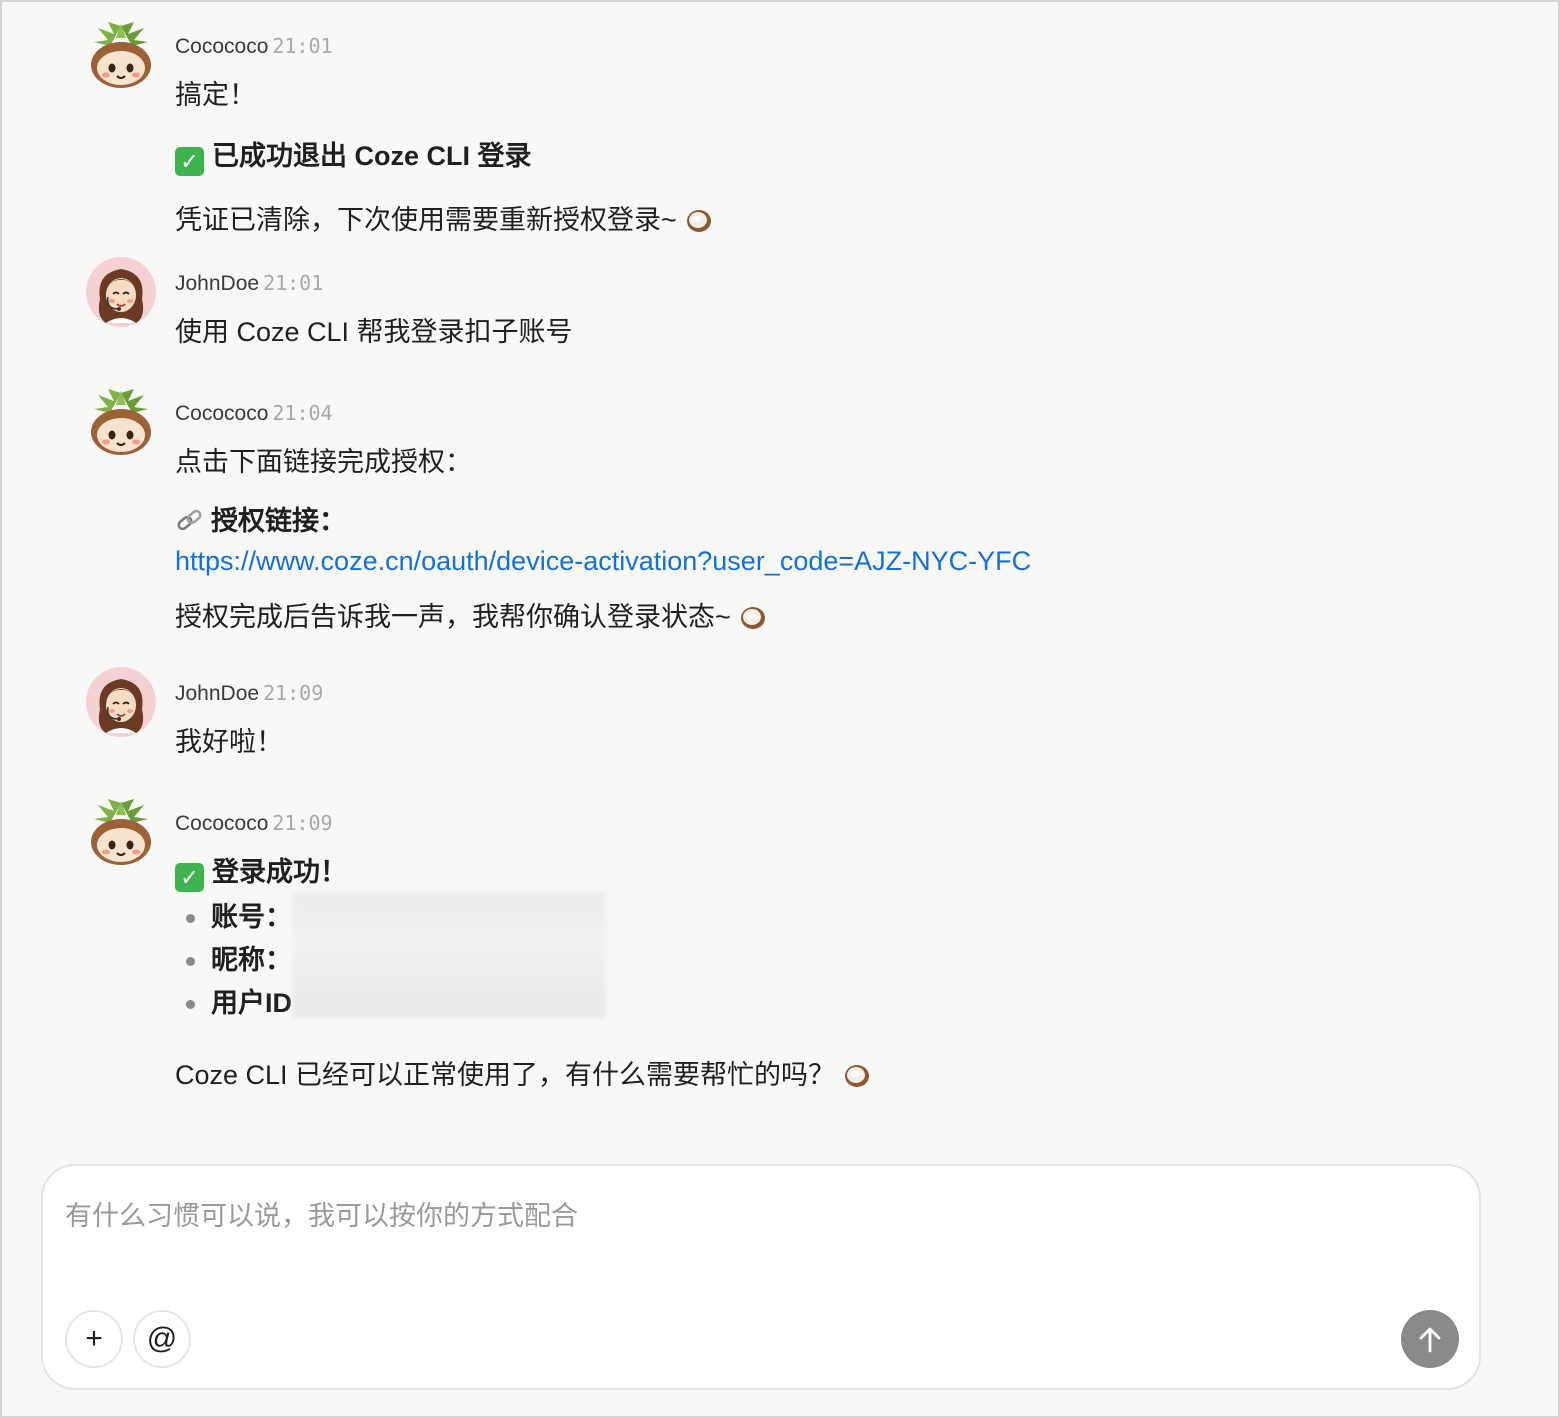 This screenshot has height=1418, width=1560. What do you see at coordinates (94, 1339) in the screenshot?
I see `add-button: +` at bounding box center [94, 1339].